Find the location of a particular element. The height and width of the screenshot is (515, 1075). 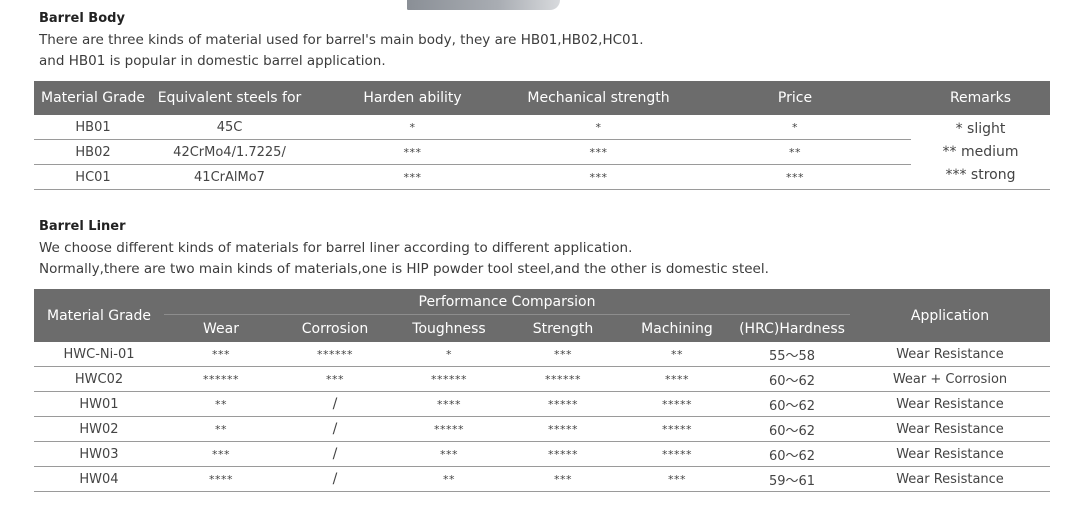

table-row: HC01 41CrAlMo7 *** *** *** is located at coordinates (542, 177).